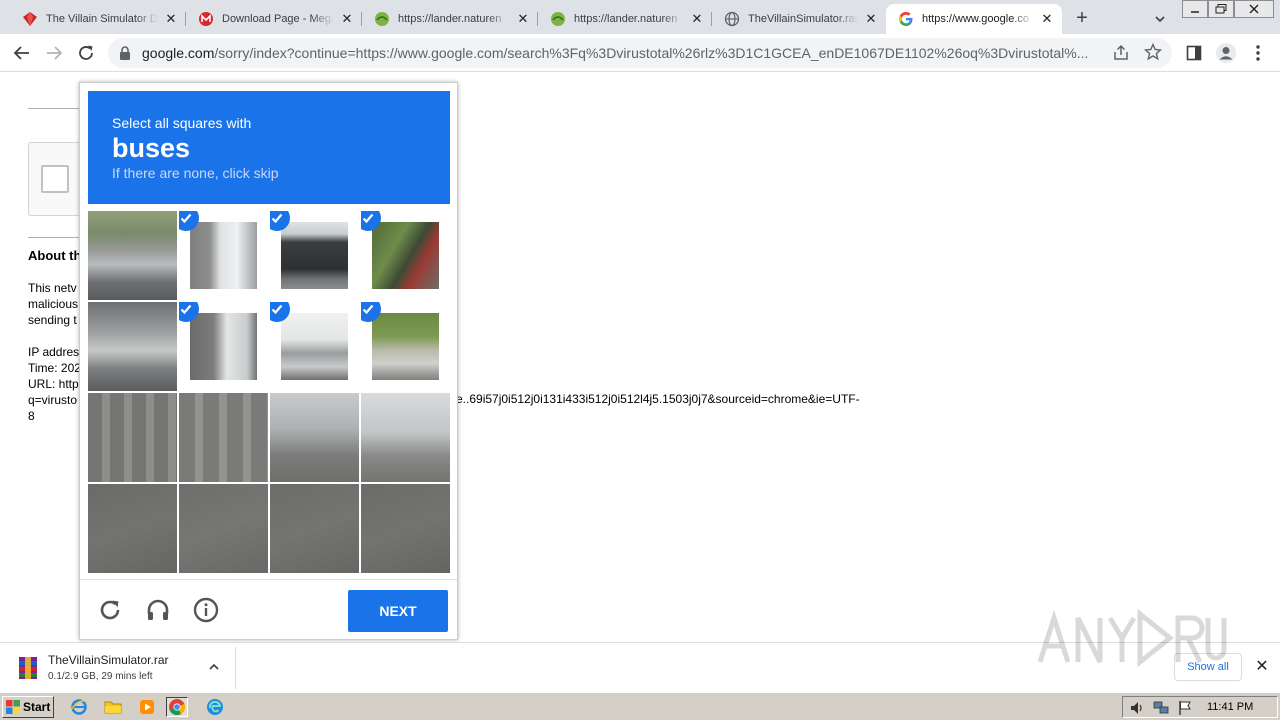  I want to click on side-panel-icon, so click(1194, 53).